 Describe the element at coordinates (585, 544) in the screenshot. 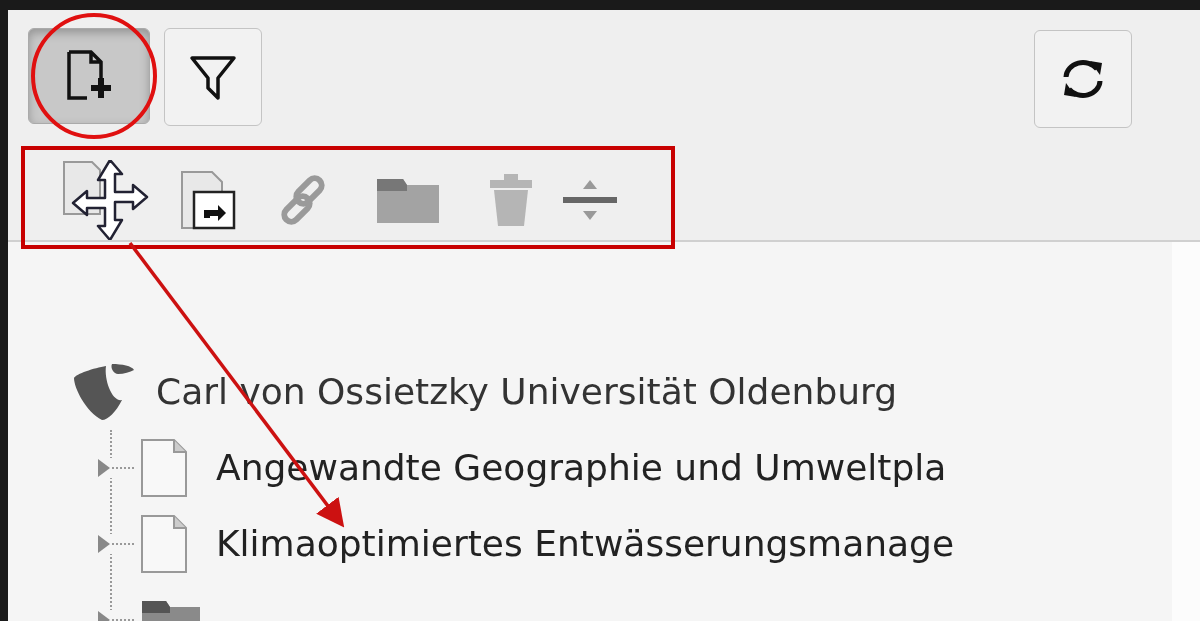

I see `tree-item-label: Klimaoptimiertes Entwässerungsmanage` at that location.